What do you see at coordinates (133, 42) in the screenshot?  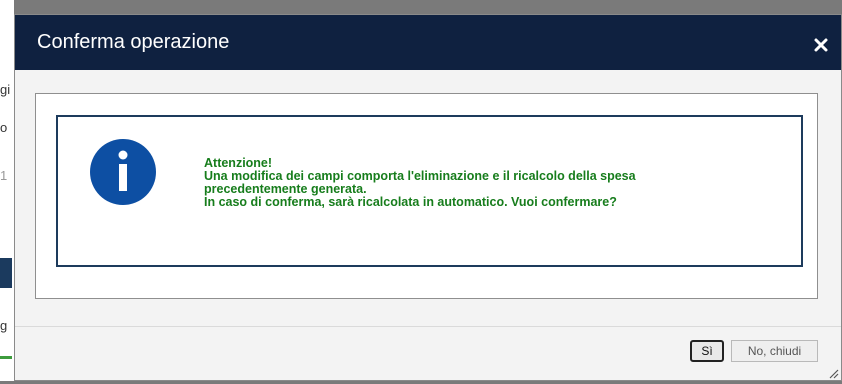 I see `dialog-title: Conferma operazione` at bounding box center [133, 42].